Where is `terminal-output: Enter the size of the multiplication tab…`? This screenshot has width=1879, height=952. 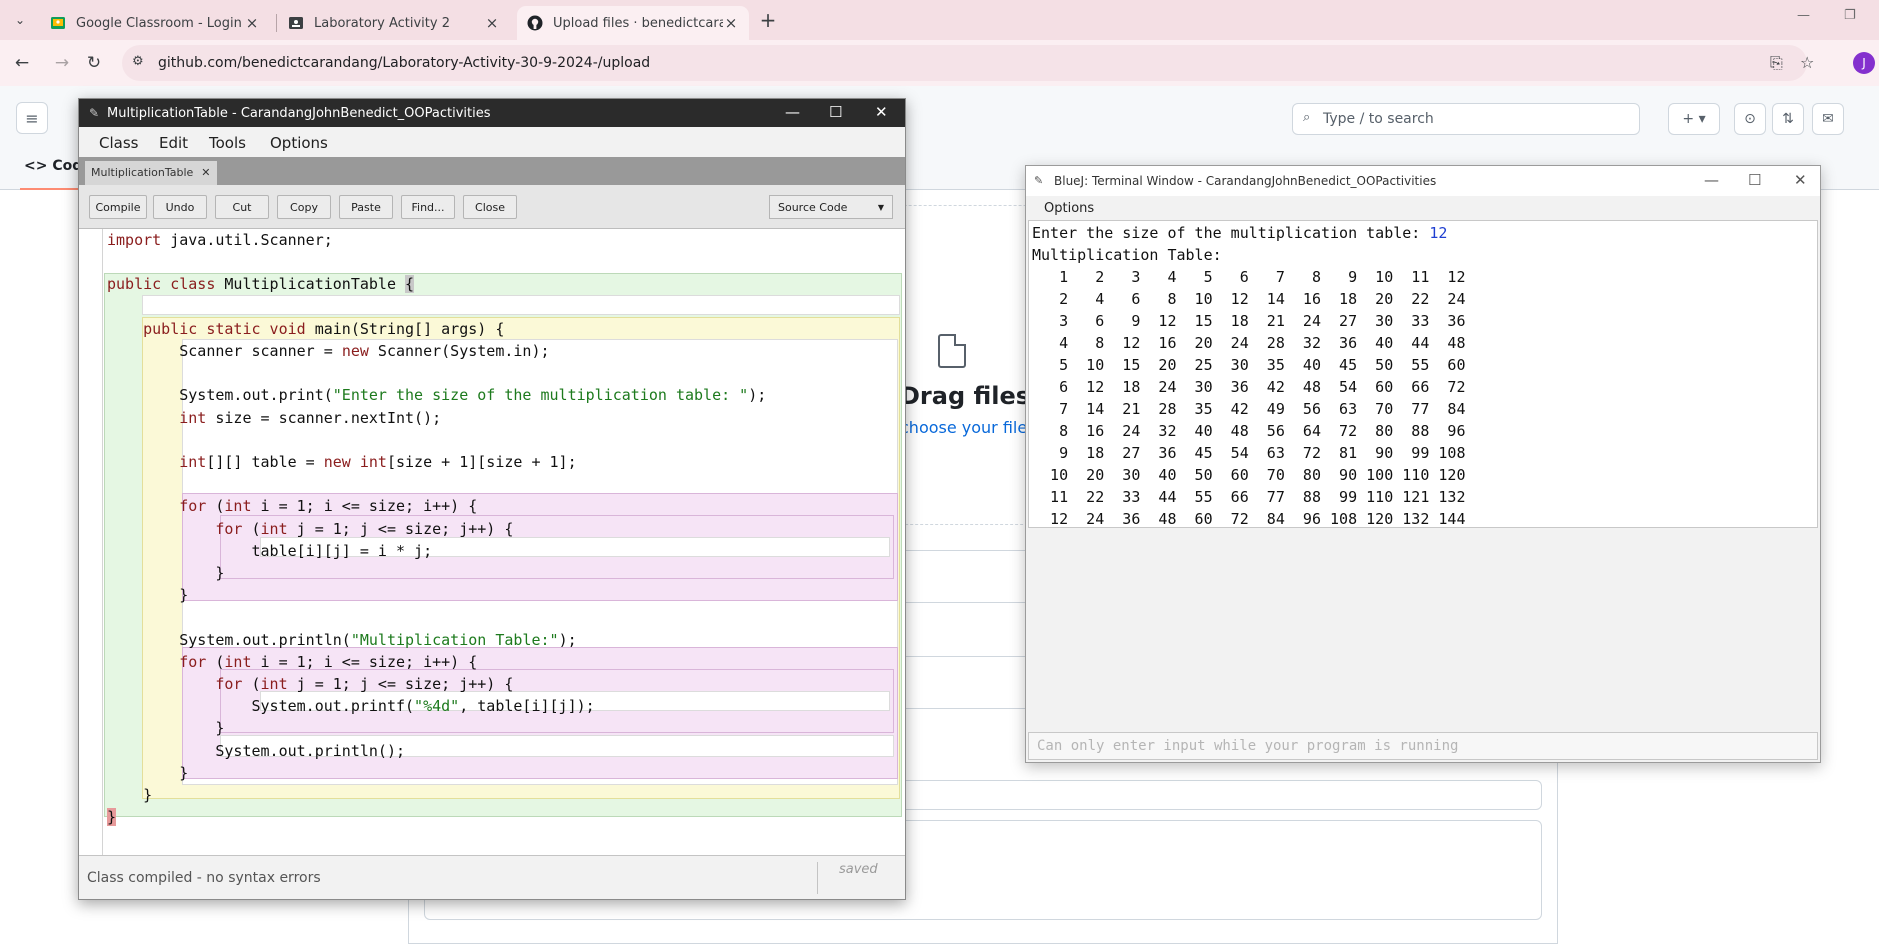
terminal-output: Enter the size of the multiplication tab… is located at coordinates (1423, 374).